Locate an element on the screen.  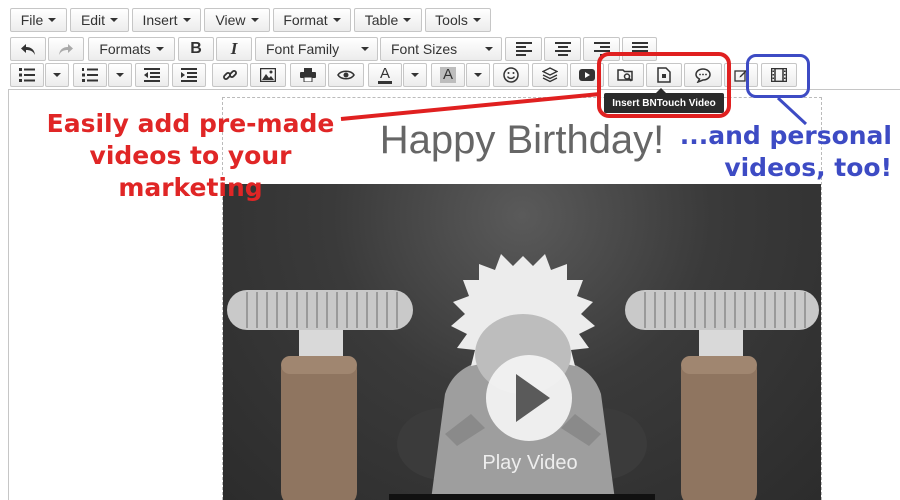
eye-icon is located at coordinates (346, 75).